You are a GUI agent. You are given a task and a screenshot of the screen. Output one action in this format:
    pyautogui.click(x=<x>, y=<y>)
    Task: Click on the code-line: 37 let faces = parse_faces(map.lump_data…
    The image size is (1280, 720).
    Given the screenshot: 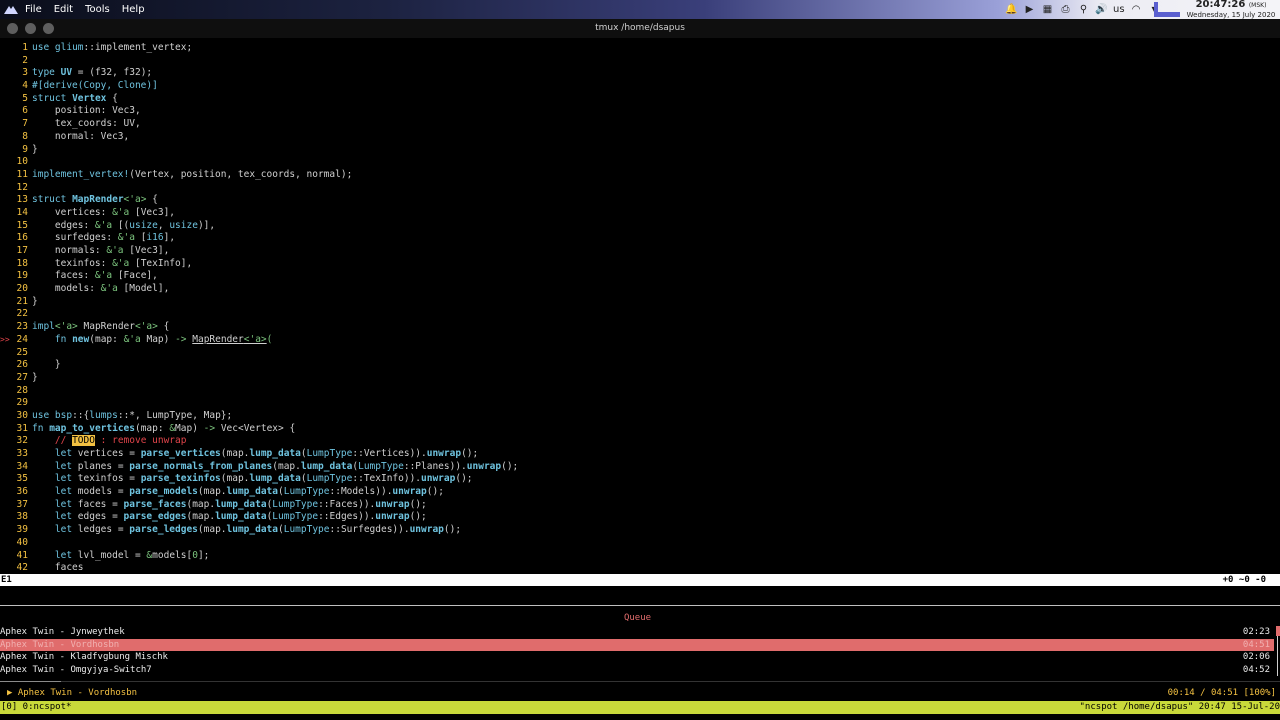 What is the action you would take?
    pyautogui.click(x=640, y=505)
    